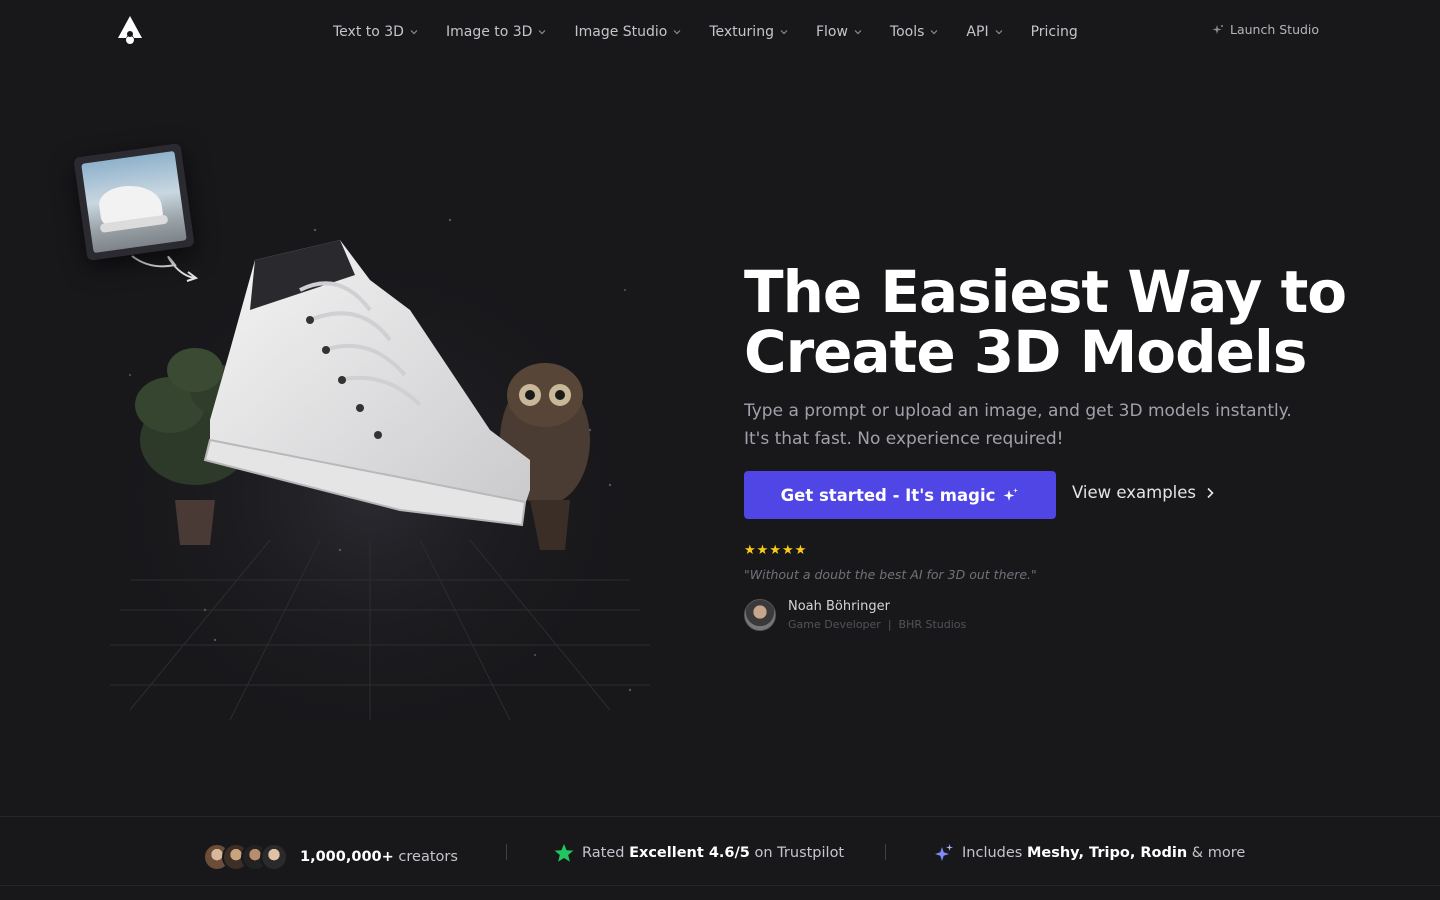  I want to click on nav-item-label: Texturing, so click(741, 32).